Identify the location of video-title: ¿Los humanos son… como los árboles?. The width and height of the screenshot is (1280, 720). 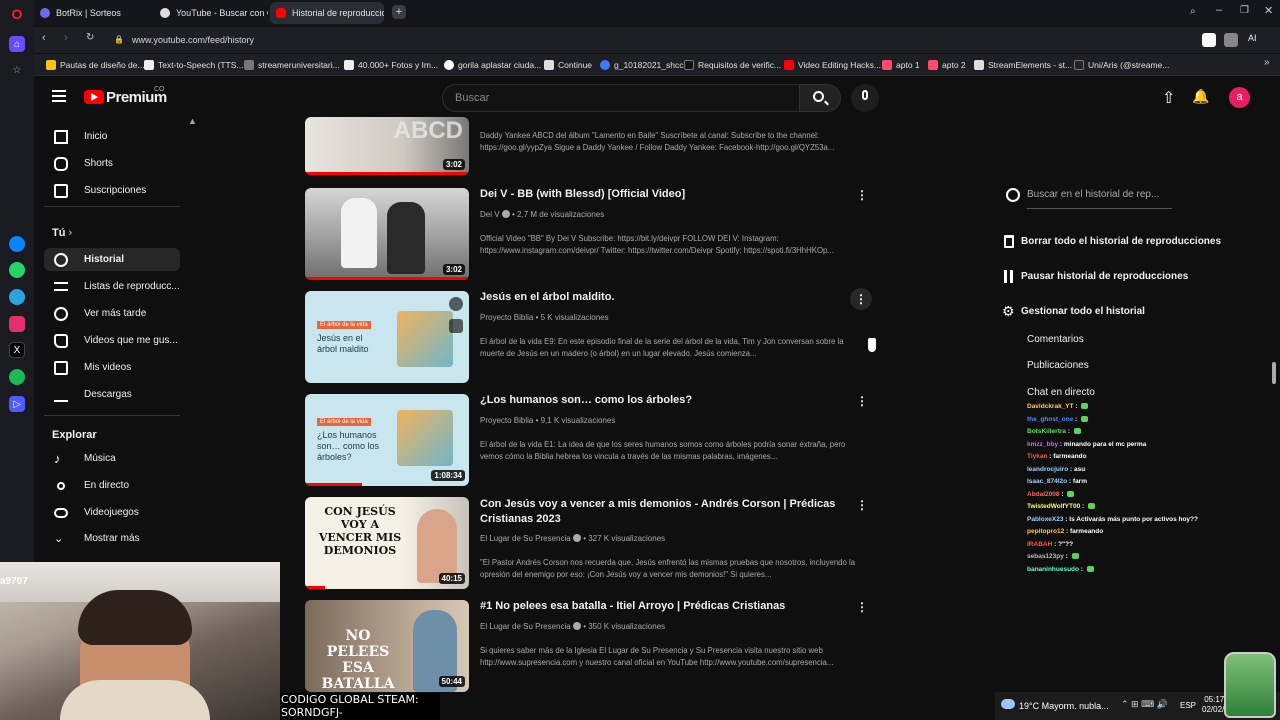
(665, 400).